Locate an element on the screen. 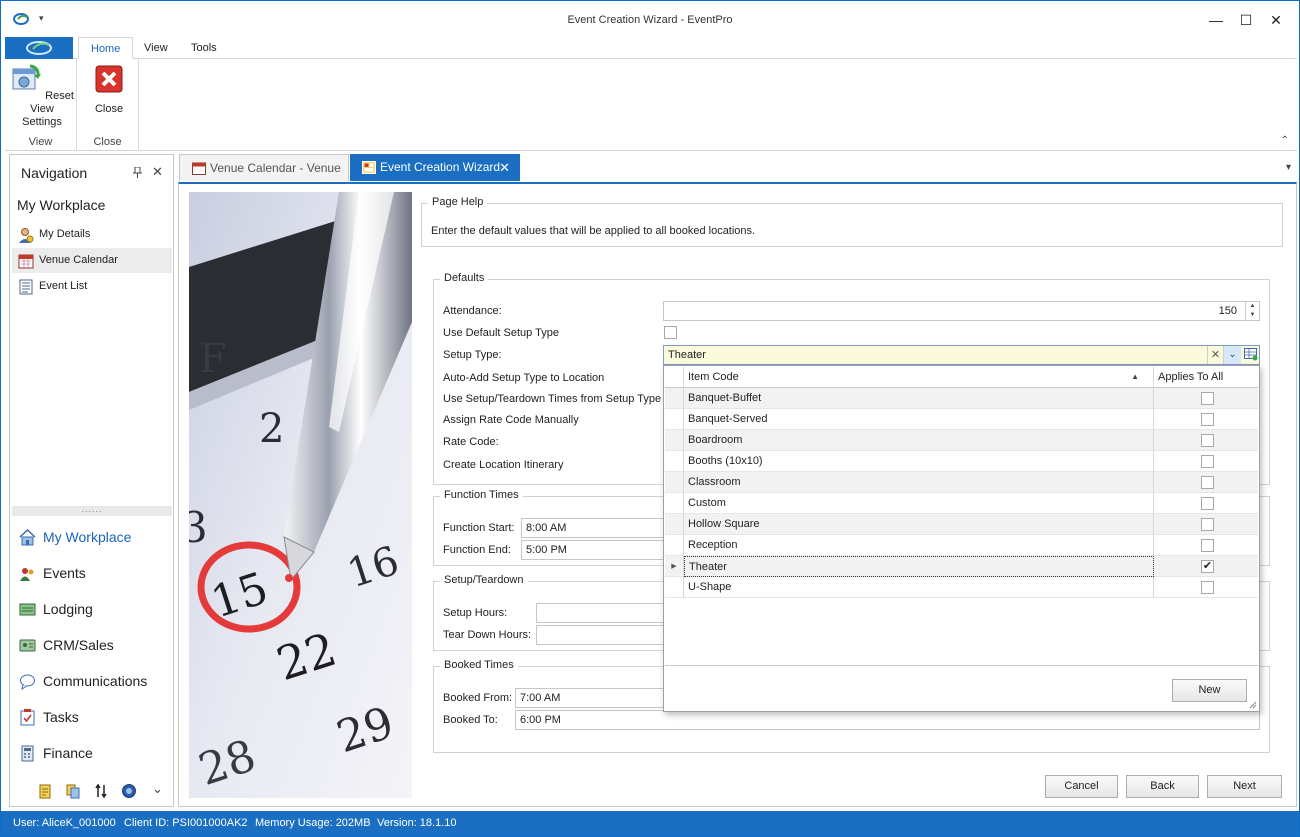  status-memory: Memory Usage: 202MB is located at coordinates (313, 823).